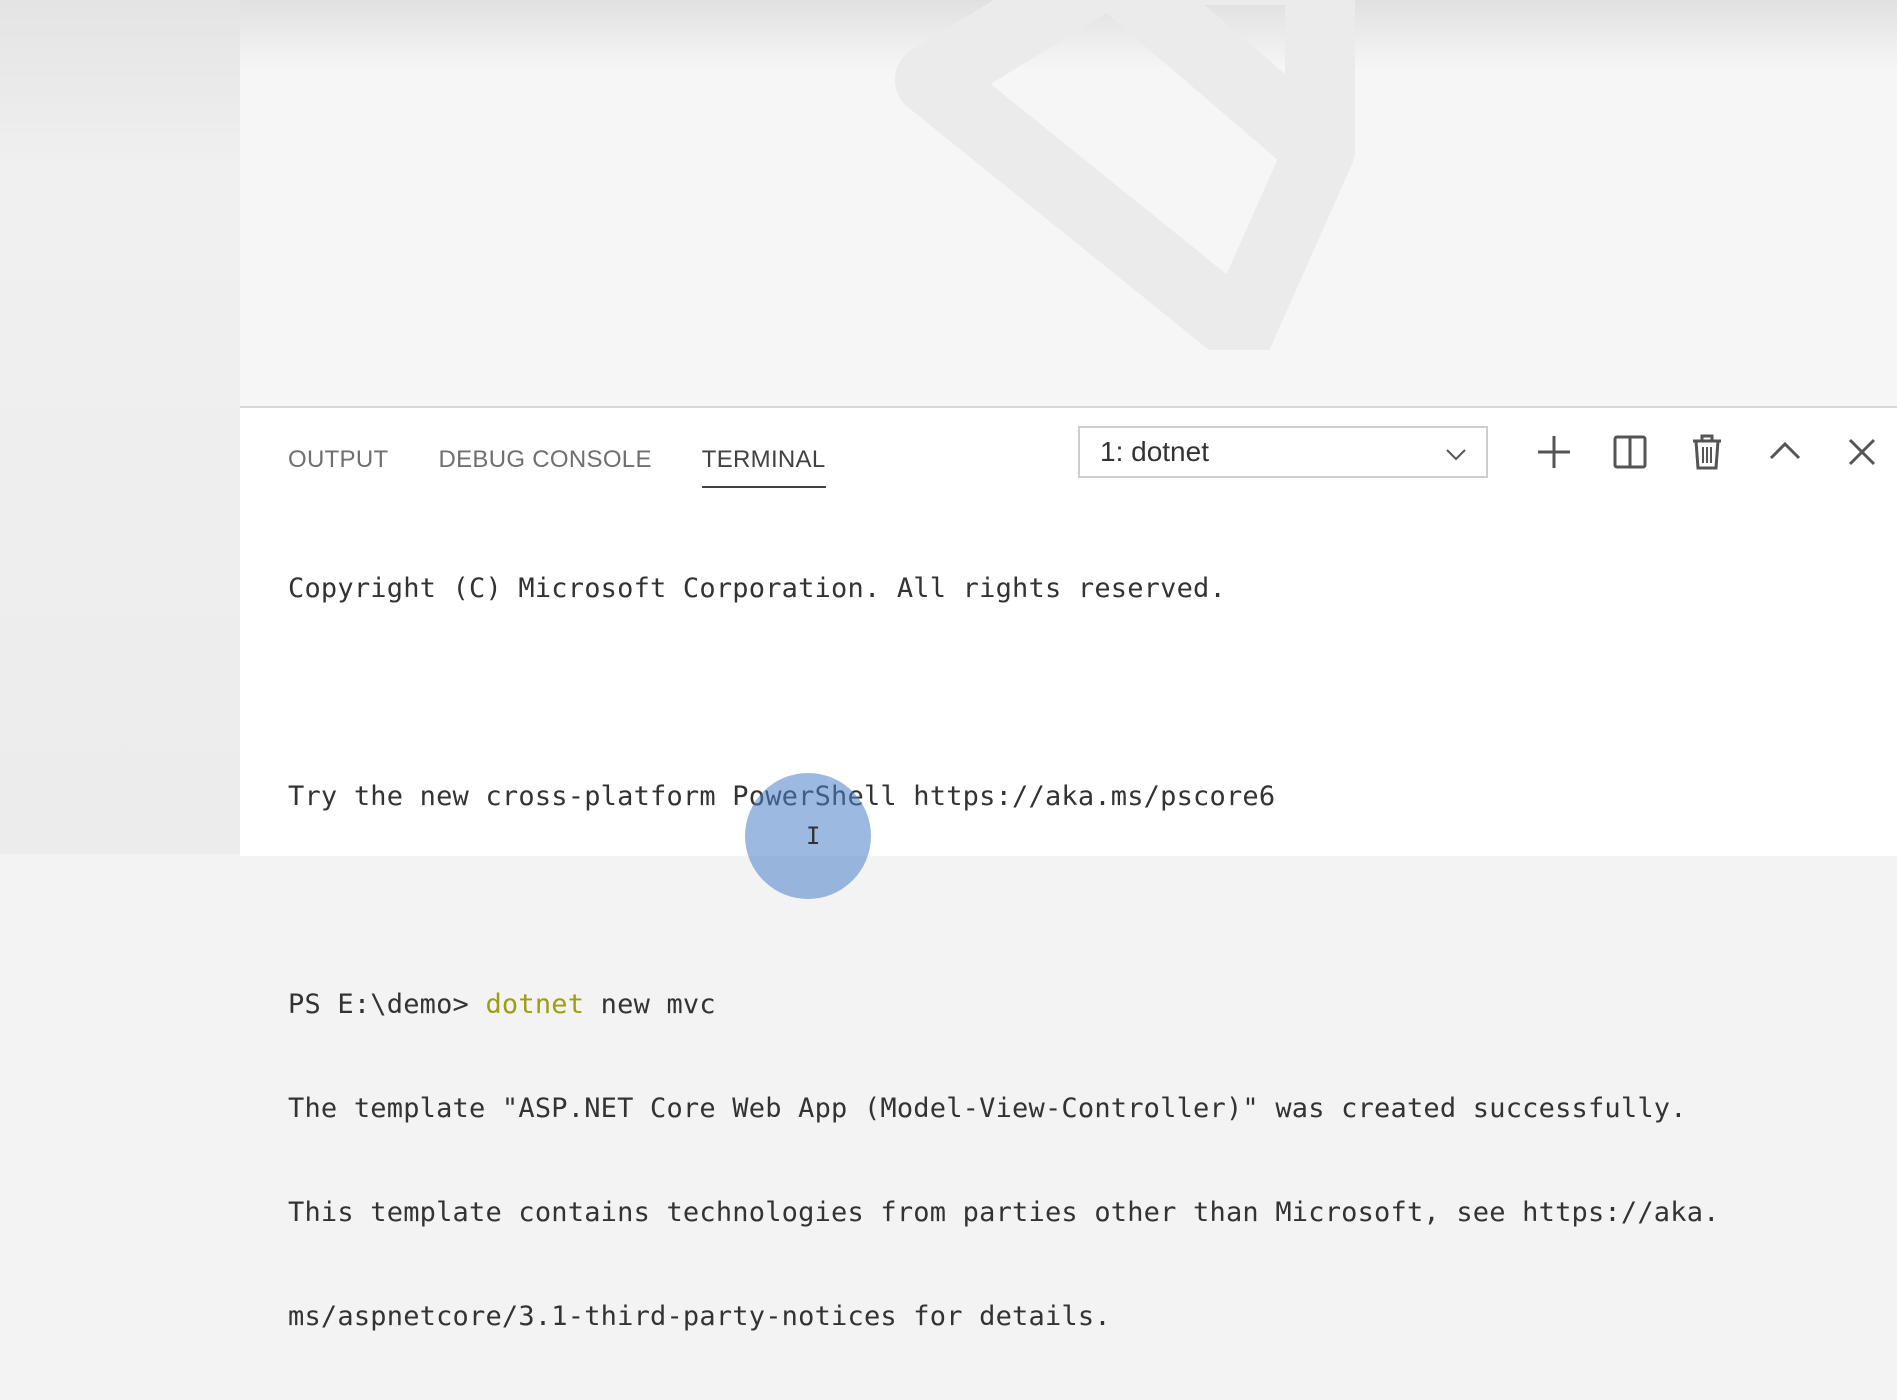 The width and height of the screenshot is (1897, 1400). Describe the element at coordinates (1456, 455) in the screenshot. I see `chevron-down-icon` at that location.